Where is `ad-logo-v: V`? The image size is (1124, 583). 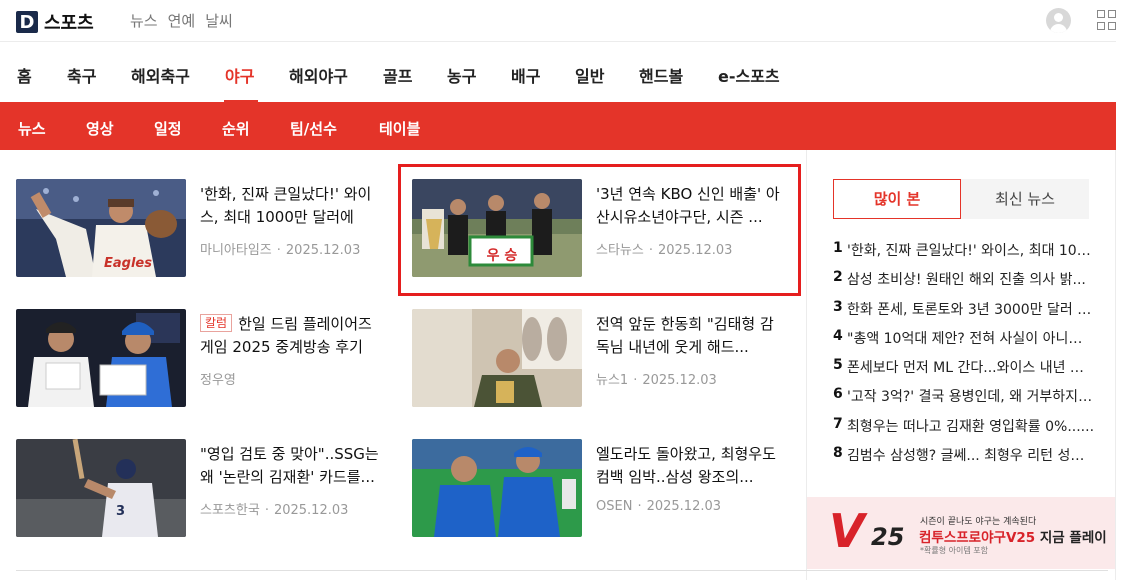
ad-logo-v: V is located at coordinates (847, 531).